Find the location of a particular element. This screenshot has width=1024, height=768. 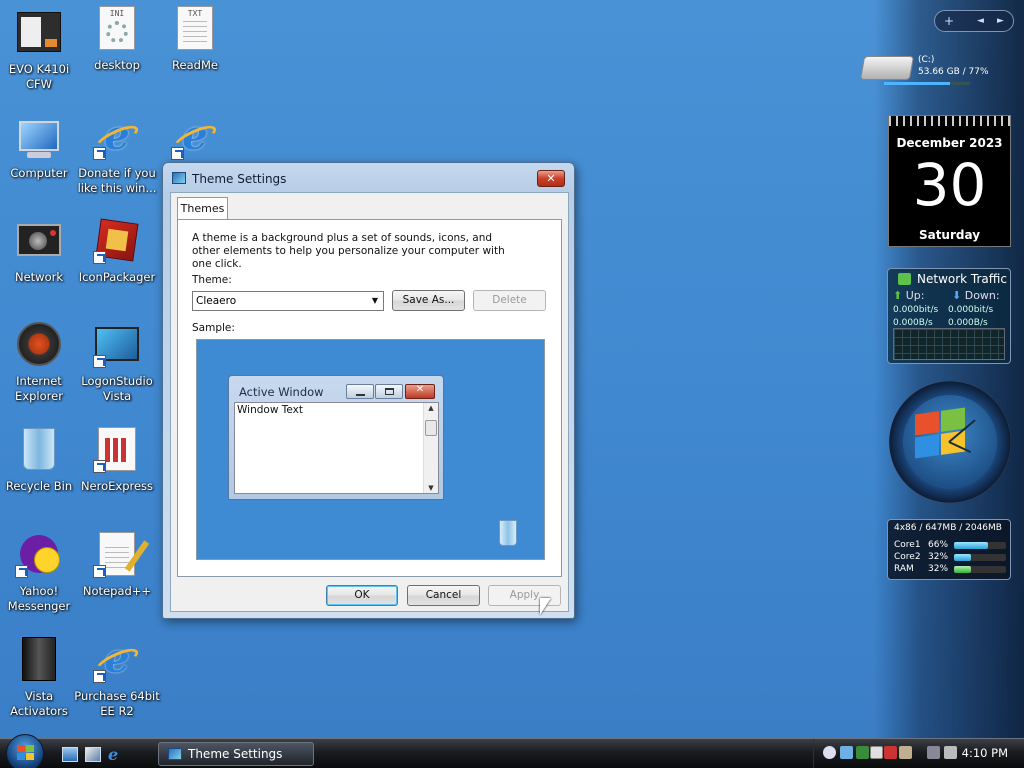

desktop-icon-purchase: e Purchase 64bit EE R2 is located at coordinates (117, 681).